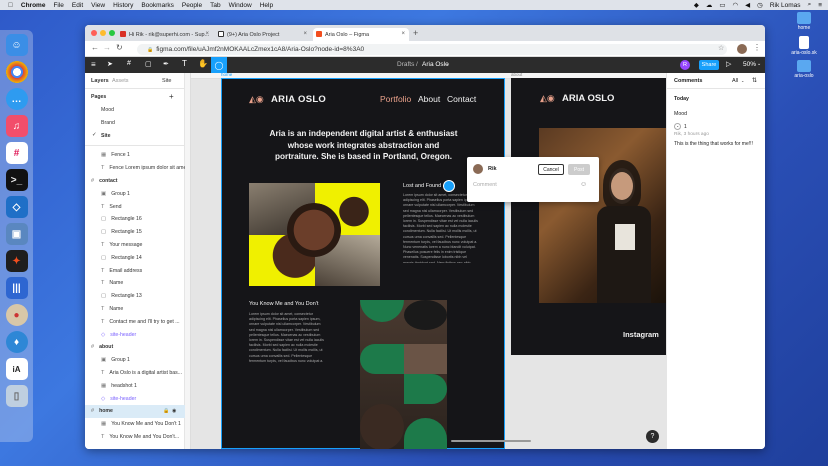 The height and width of the screenshot is (466, 828). I want to click on page-selector: Site, so click(166, 81).